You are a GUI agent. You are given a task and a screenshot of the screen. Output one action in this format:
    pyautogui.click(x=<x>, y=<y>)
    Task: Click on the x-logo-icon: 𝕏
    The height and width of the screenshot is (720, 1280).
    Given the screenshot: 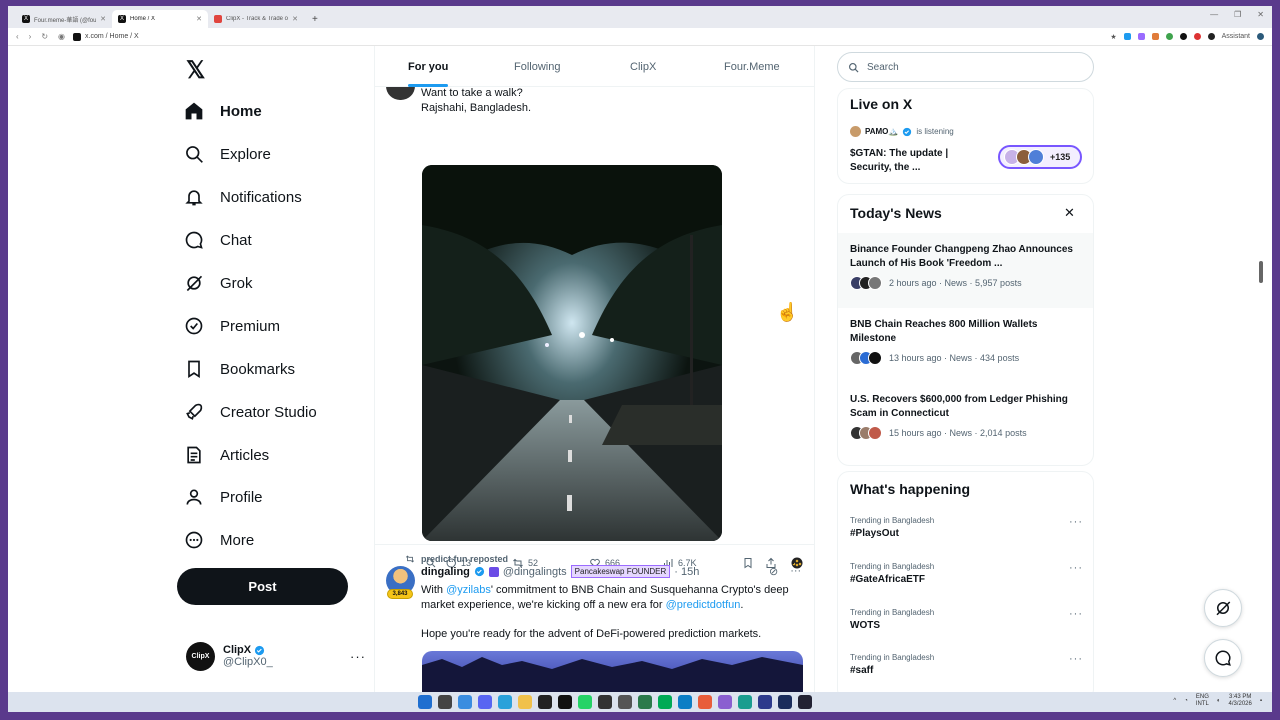 What is the action you would take?
    pyautogui.click(x=198, y=70)
    